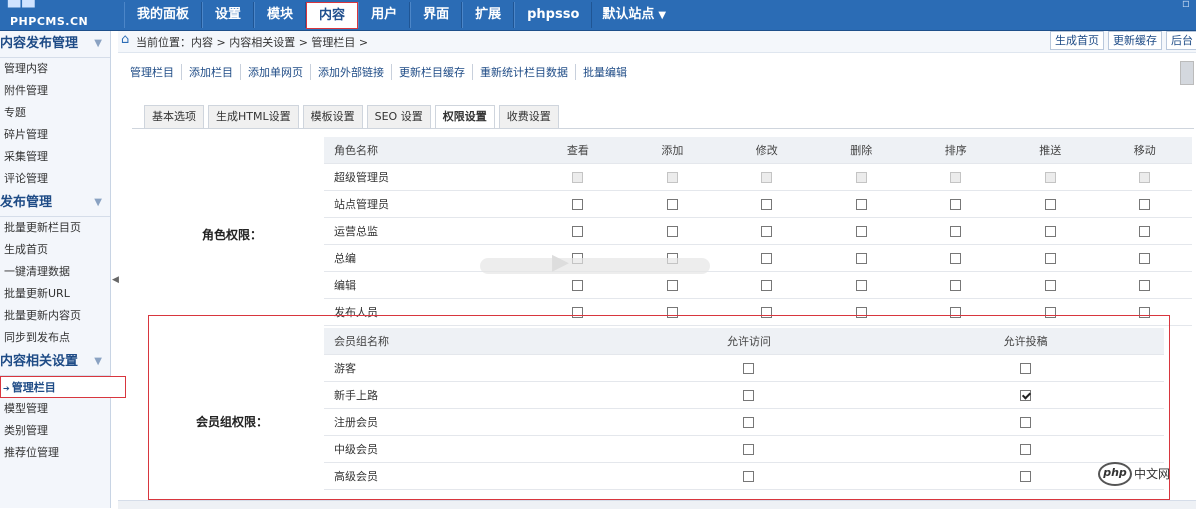  What do you see at coordinates (55, 272) in the screenshot?
I see `sidebar-item-1-2: 一键清理数据` at bounding box center [55, 272].